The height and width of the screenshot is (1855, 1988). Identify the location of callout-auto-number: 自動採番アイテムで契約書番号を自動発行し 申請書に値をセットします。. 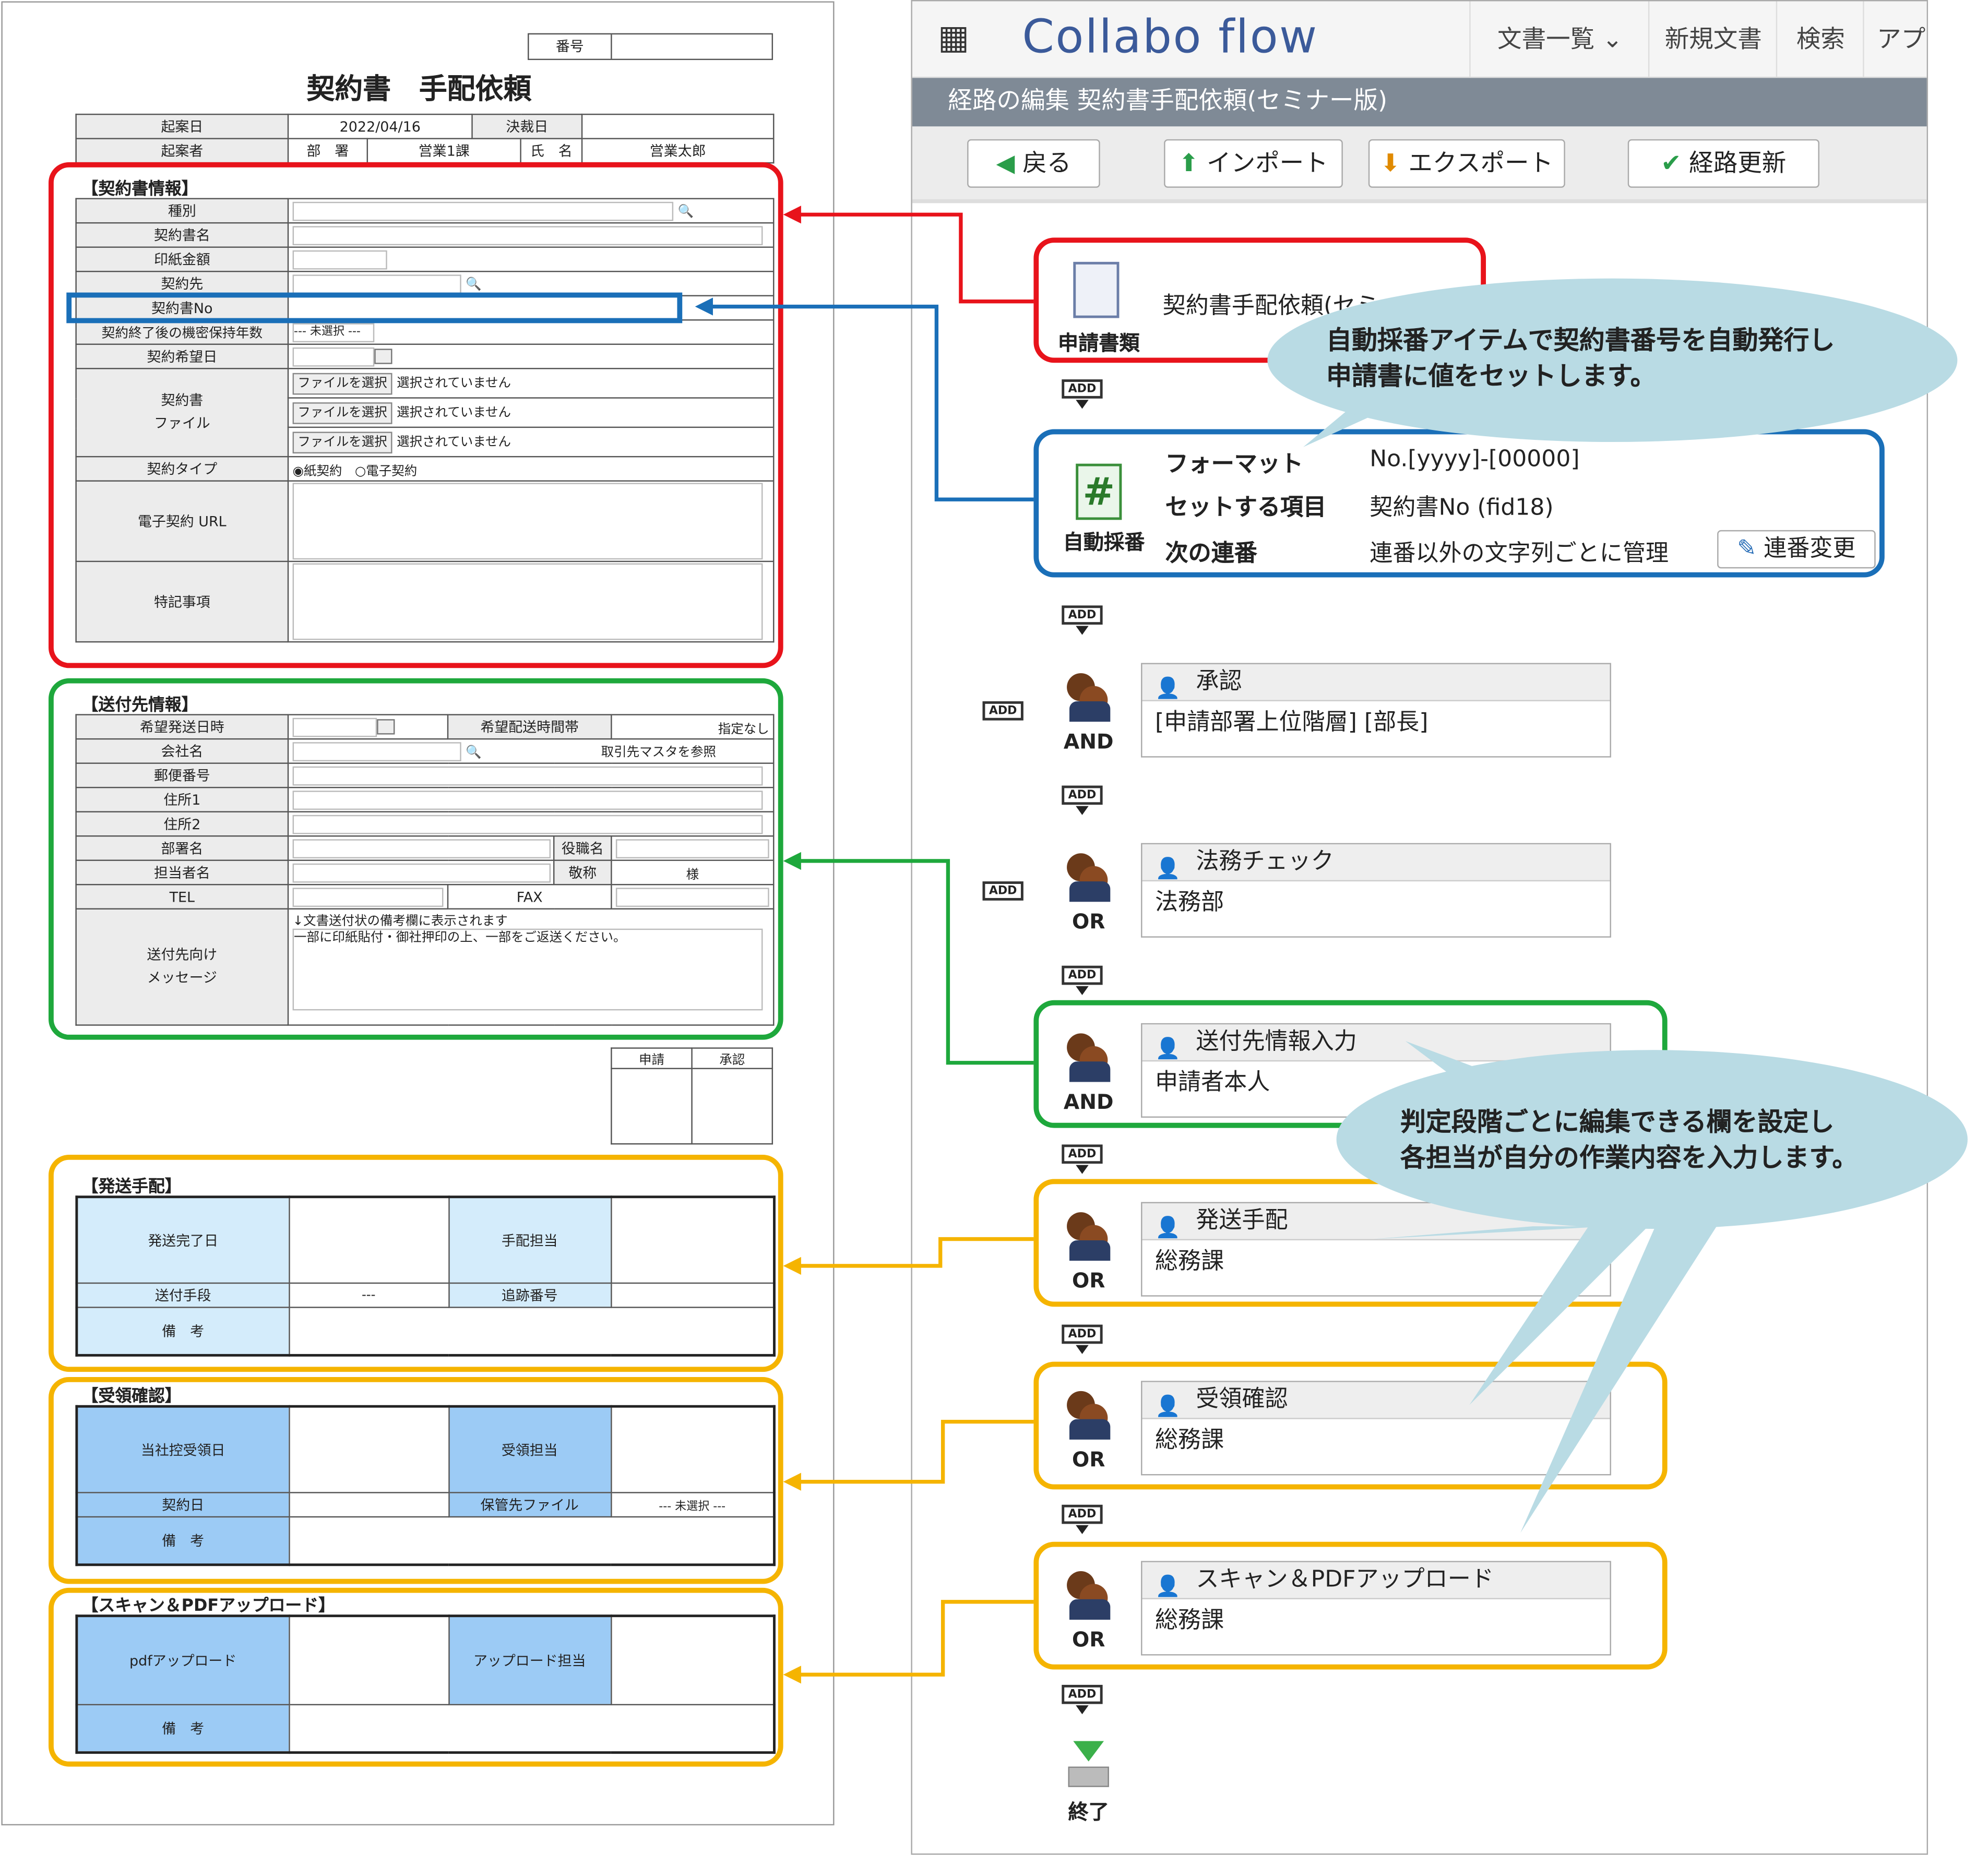
(1613, 360).